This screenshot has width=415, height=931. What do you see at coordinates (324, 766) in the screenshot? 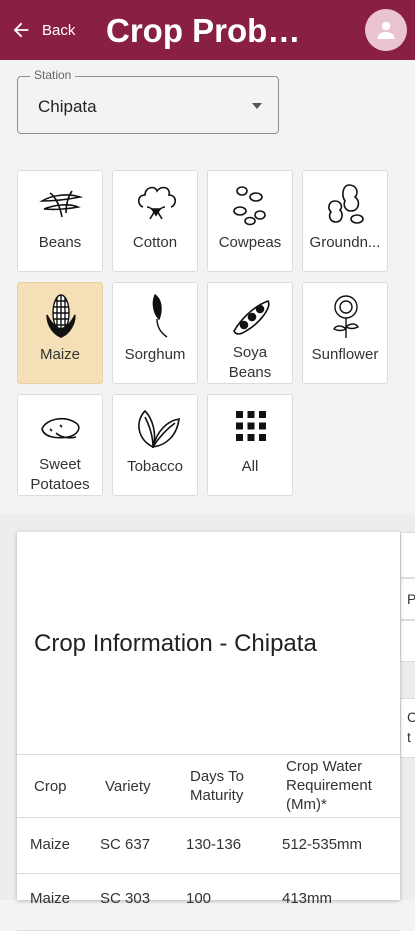
I see `column-header-water-line1: Crop Water` at bounding box center [324, 766].